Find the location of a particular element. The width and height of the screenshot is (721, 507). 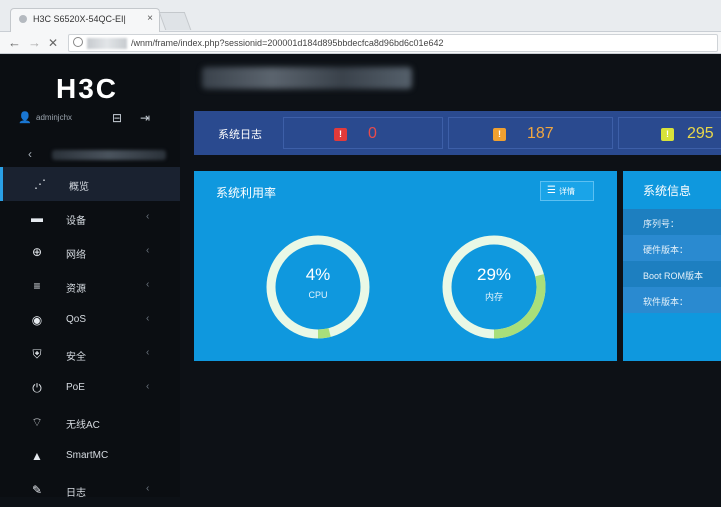

log-info-cell: ! 295 is located at coordinates (669, 133).